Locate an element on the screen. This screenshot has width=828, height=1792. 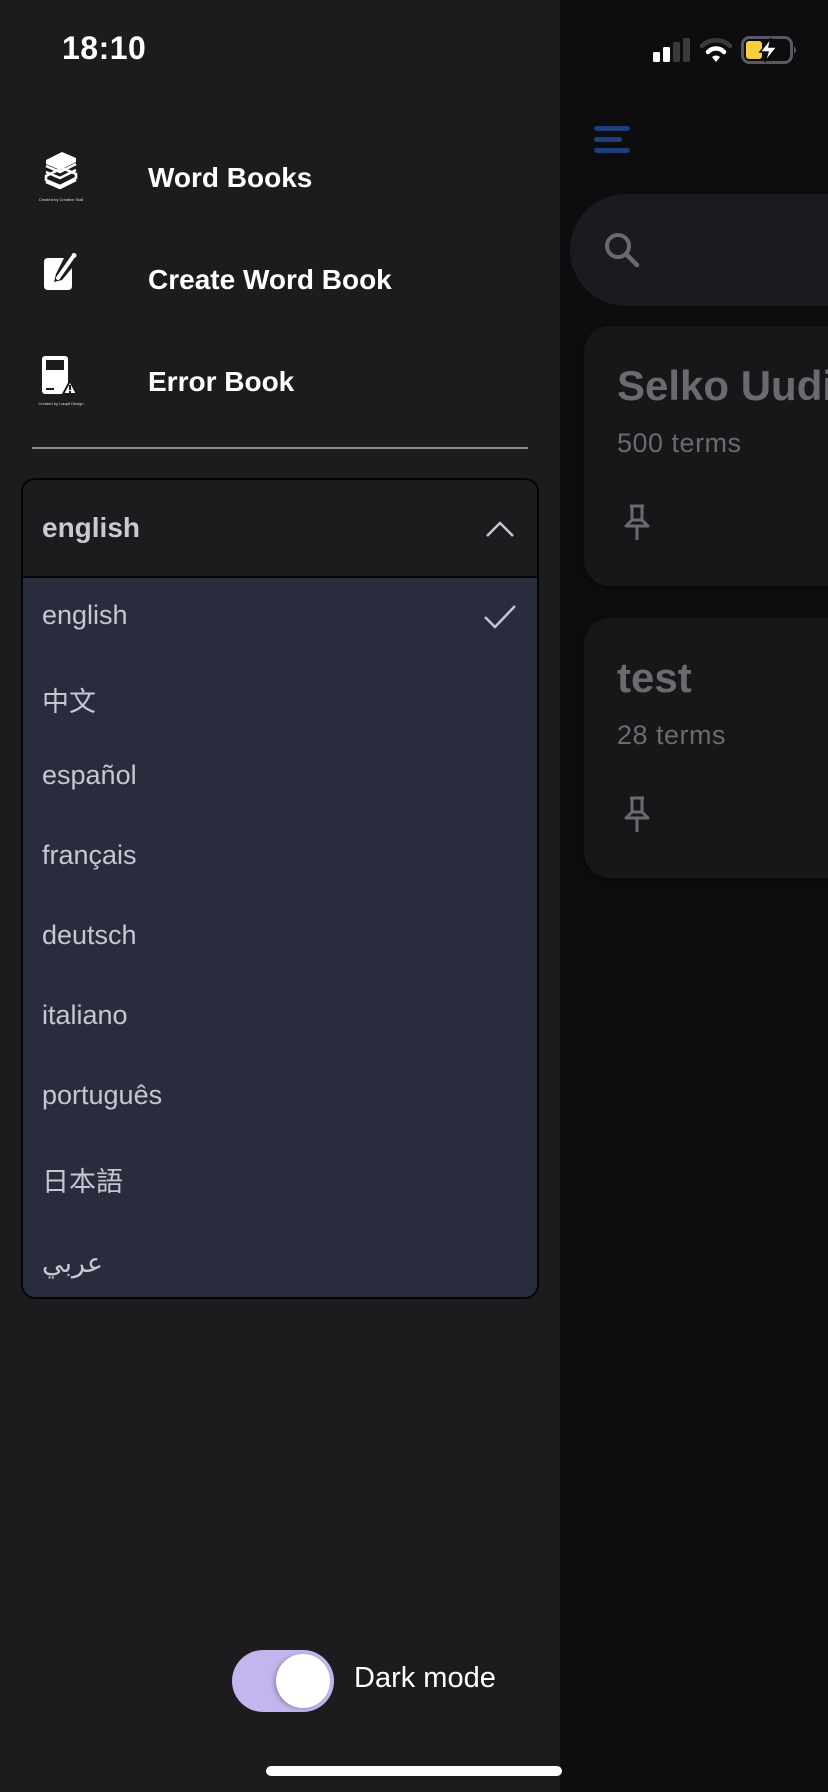
language-option-label: français is located at coordinates (89, 855).